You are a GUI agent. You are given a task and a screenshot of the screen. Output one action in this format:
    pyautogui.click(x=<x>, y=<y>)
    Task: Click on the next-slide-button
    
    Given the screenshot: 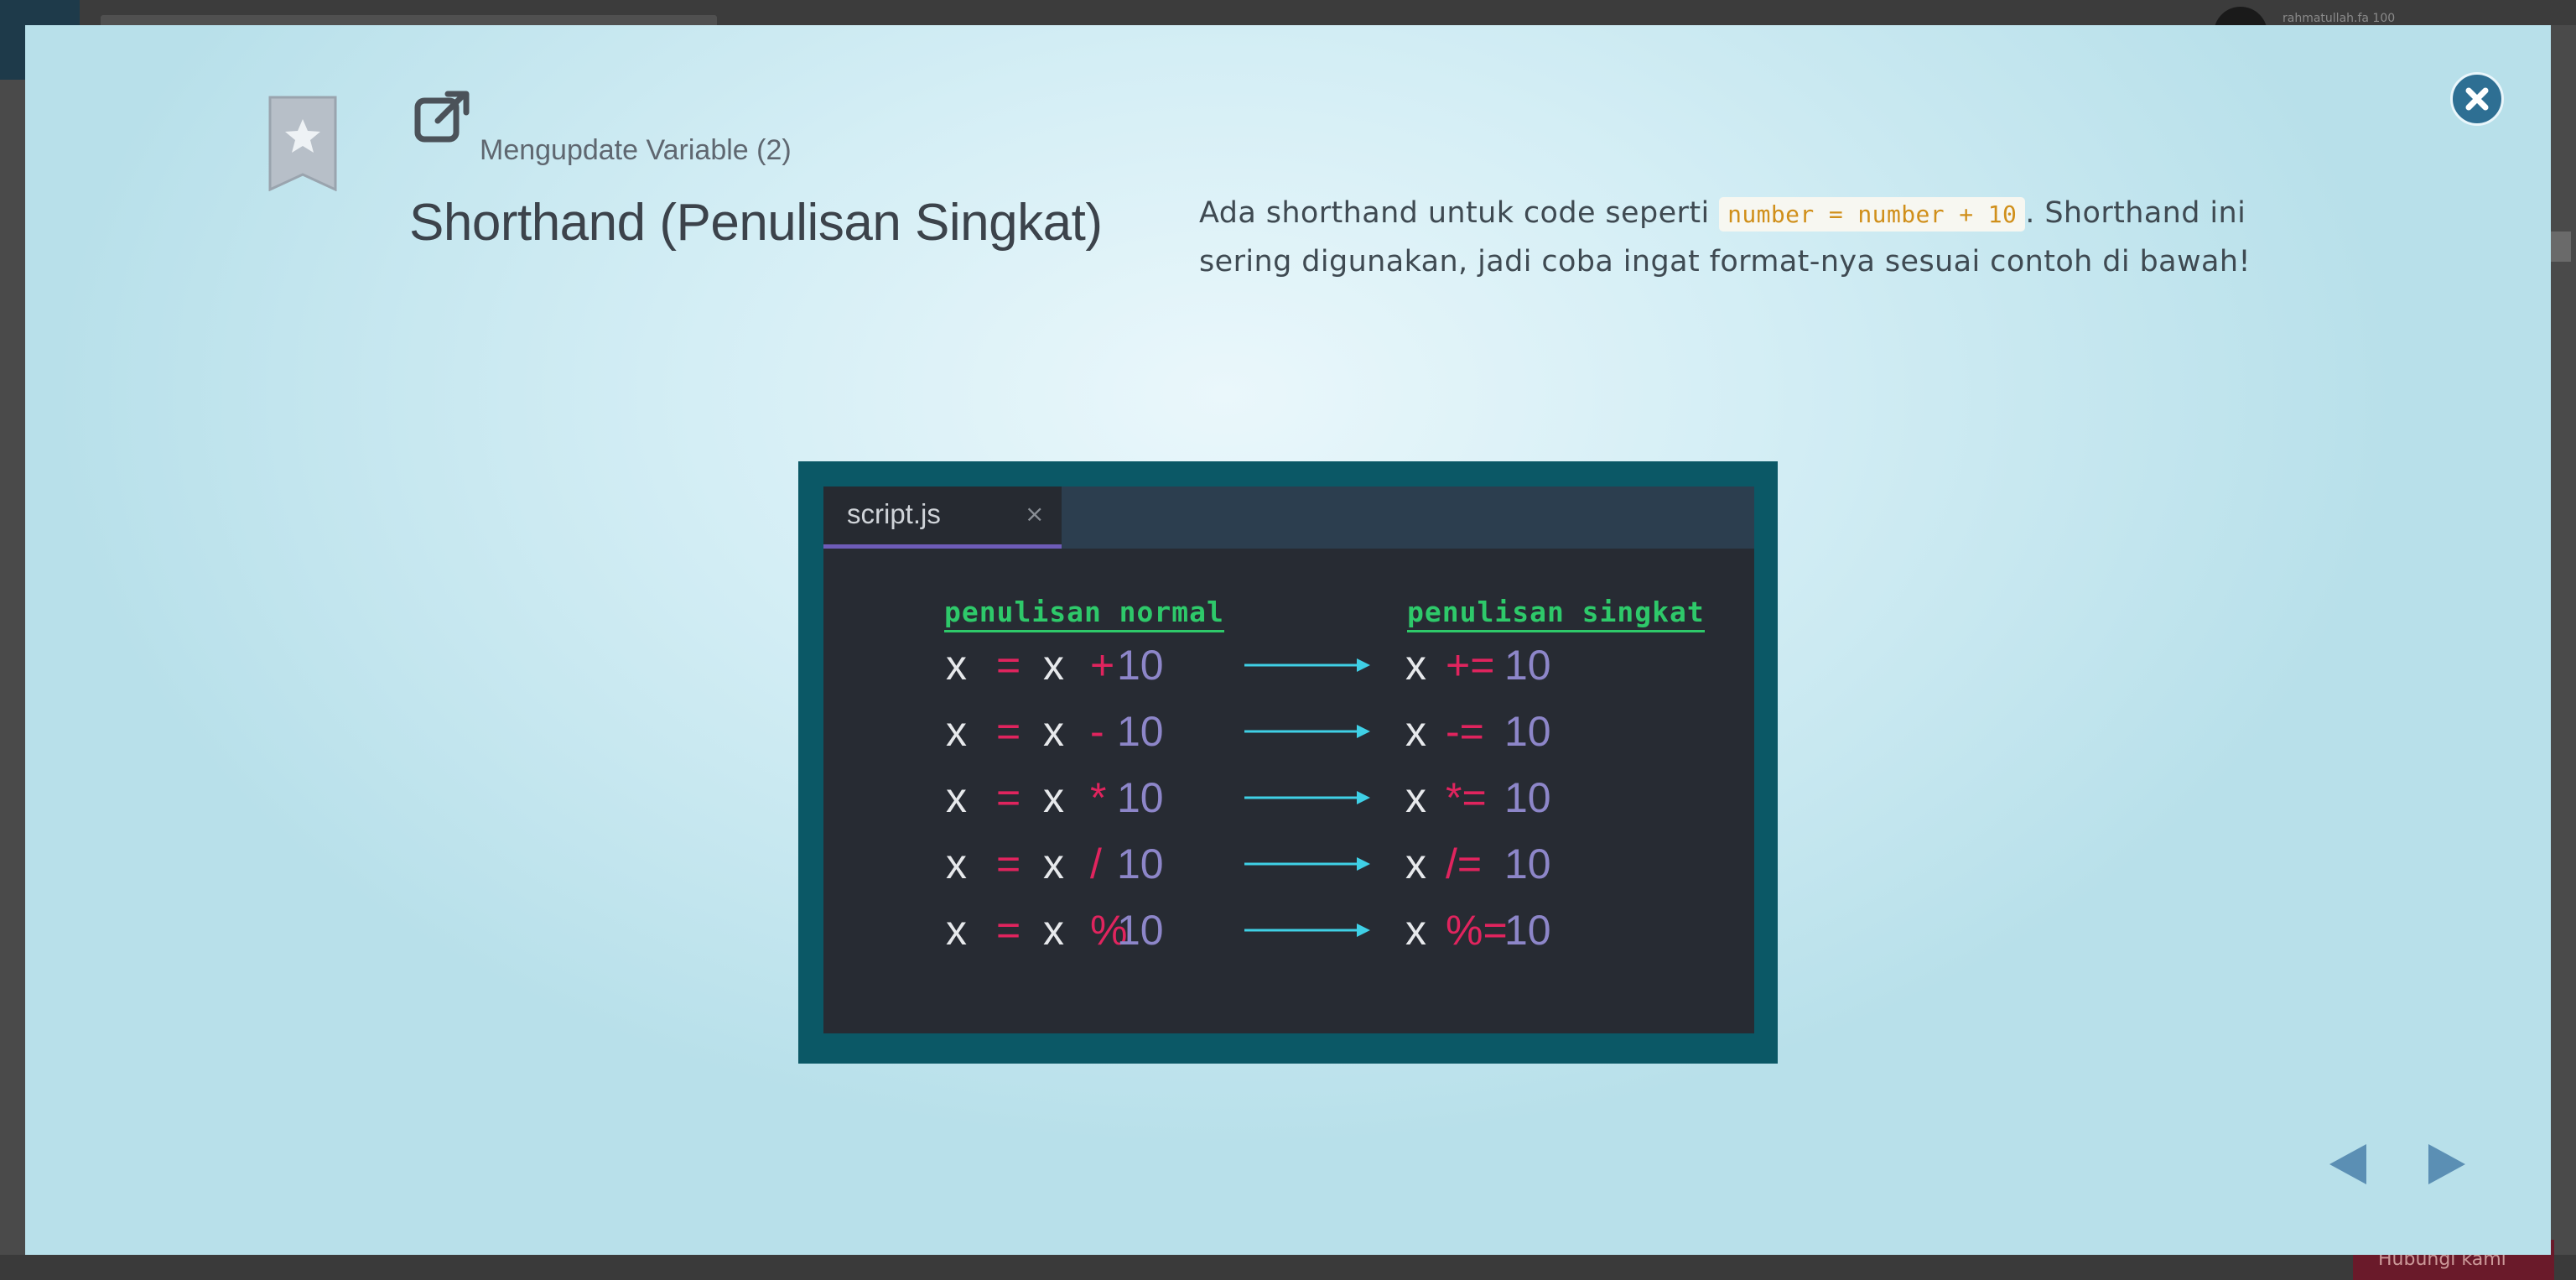 What is the action you would take?
    pyautogui.click(x=2447, y=1164)
    